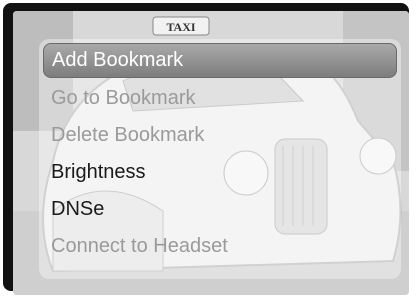 This screenshot has height=296, width=416. What do you see at coordinates (220, 135) in the screenshot?
I see `menu-item-delete-bookmark: Delete Bookmark` at bounding box center [220, 135].